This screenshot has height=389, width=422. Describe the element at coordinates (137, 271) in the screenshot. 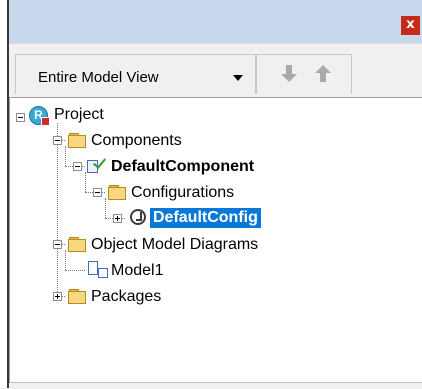

I see `tree-item-model1: Model1` at that location.